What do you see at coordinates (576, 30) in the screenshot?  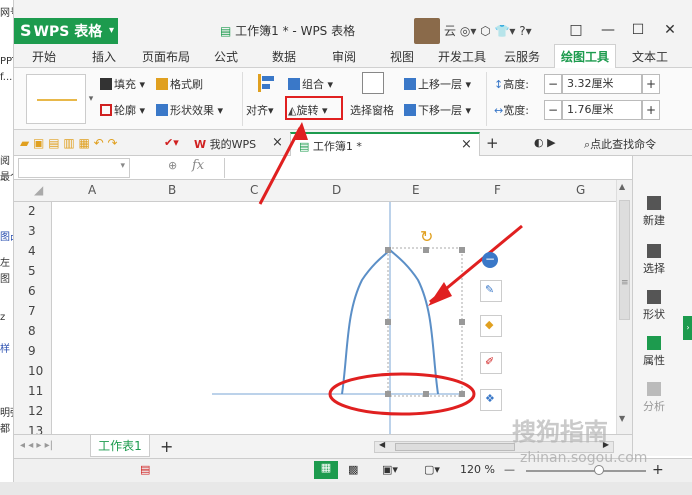 I see `window-toggle-button: □` at bounding box center [576, 30].